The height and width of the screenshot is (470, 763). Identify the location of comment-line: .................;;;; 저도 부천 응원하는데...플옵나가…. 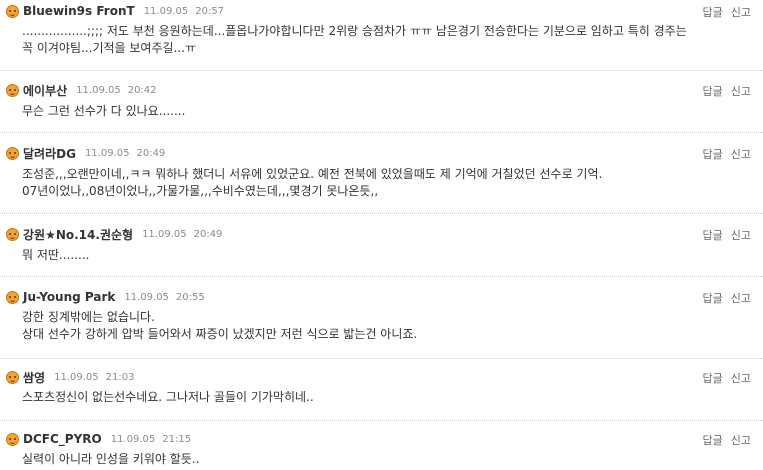
(354, 31).